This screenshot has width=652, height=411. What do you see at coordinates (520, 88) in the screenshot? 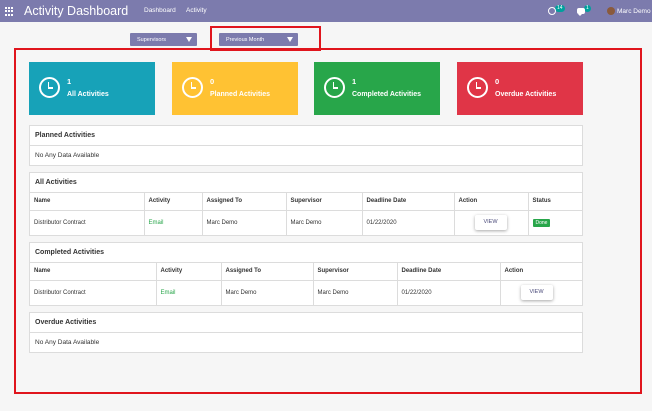
I see `card-overdue-activities: 0 Overdue Activities` at bounding box center [520, 88].